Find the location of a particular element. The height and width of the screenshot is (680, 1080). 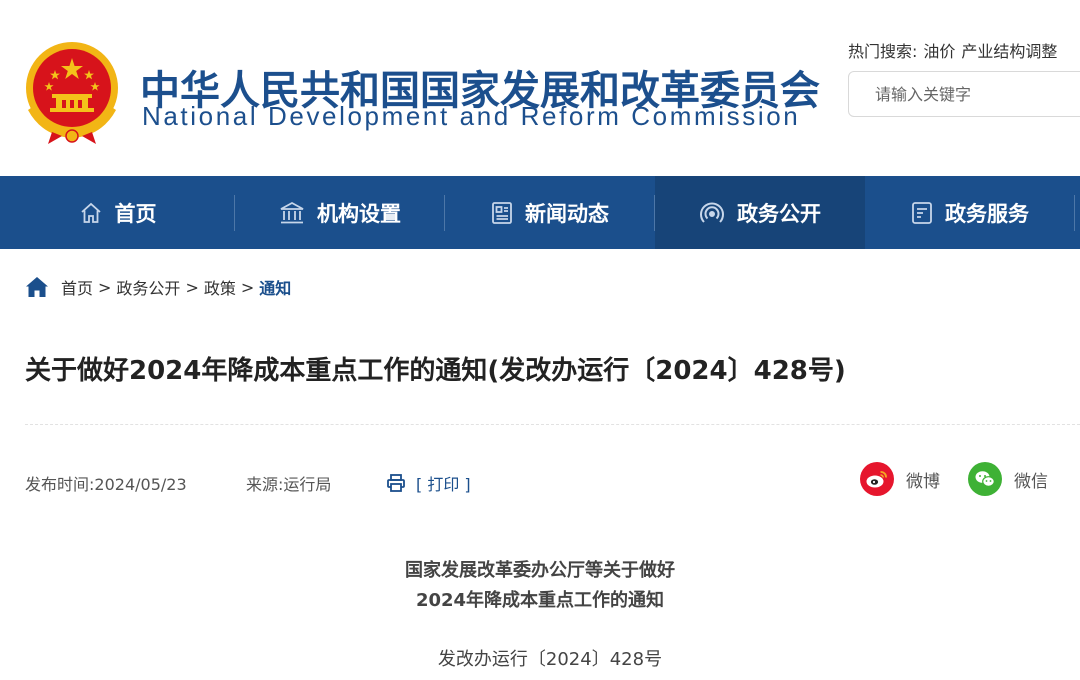

print-button: [ 打印 ] is located at coordinates (428, 483).